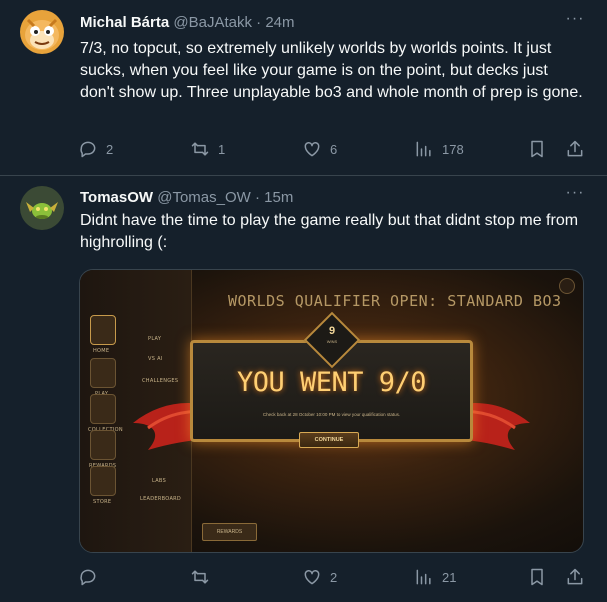 Image resolution: width=607 pixels, height=602 pixels. I want to click on reply-button, so click(92, 577).